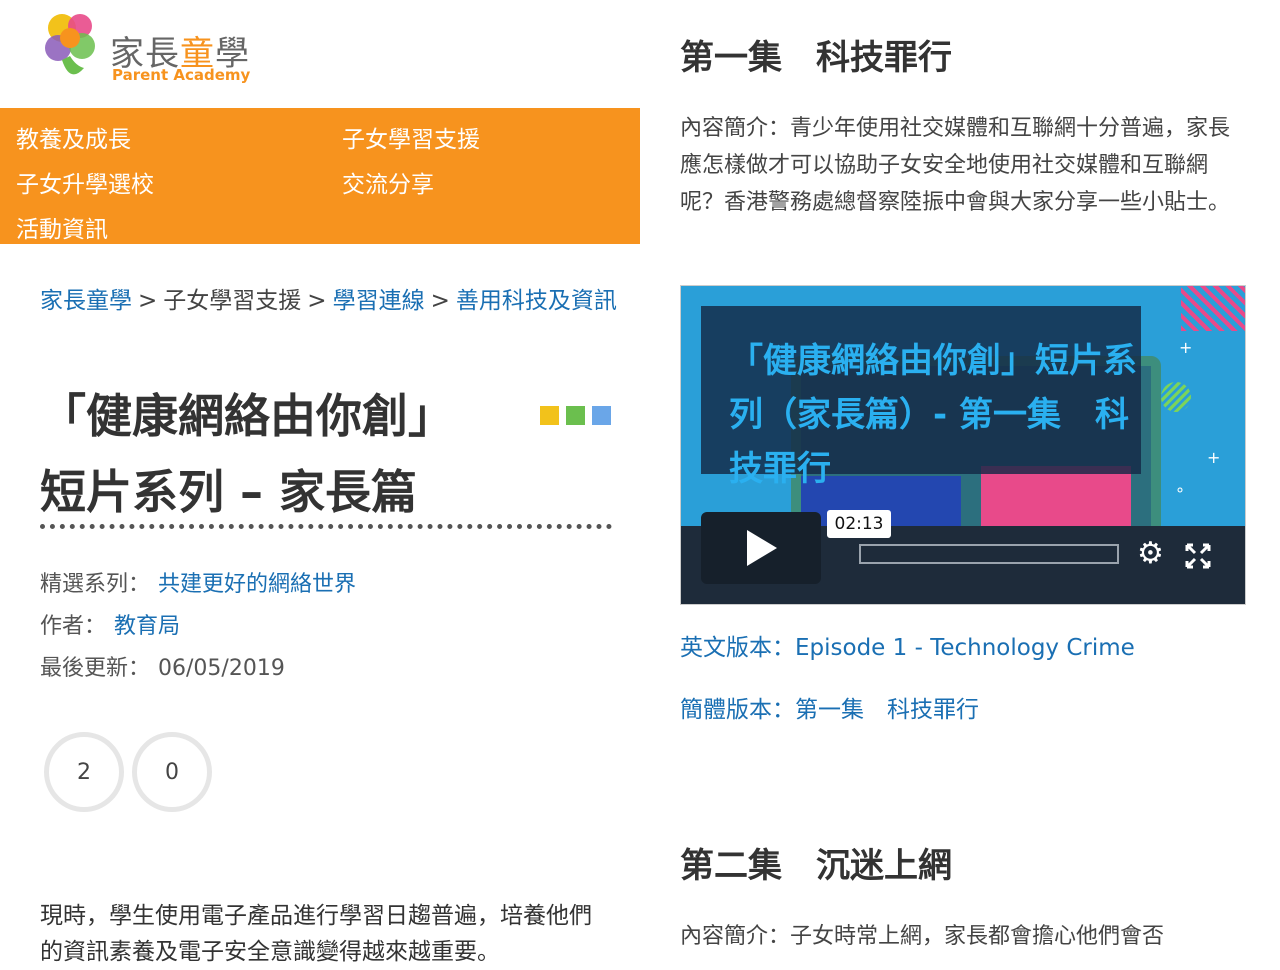  Describe the element at coordinates (181, 75) in the screenshot. I see `logo-english-text: Parent Academy` at that location.